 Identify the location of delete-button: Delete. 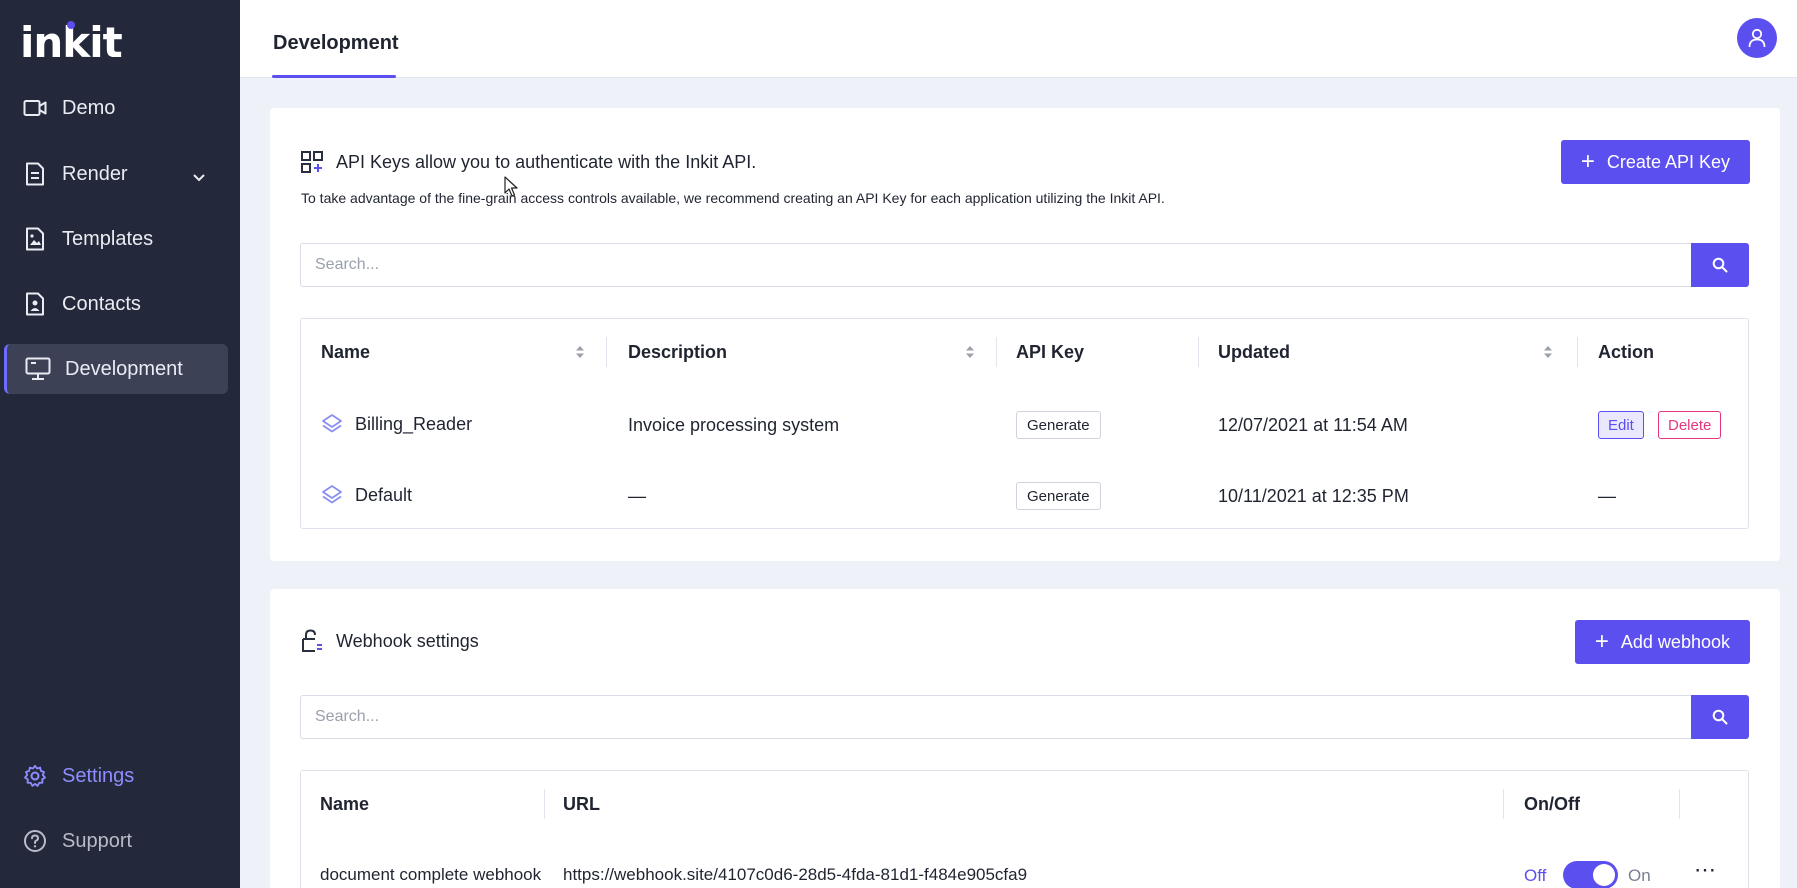
(1690, 425).